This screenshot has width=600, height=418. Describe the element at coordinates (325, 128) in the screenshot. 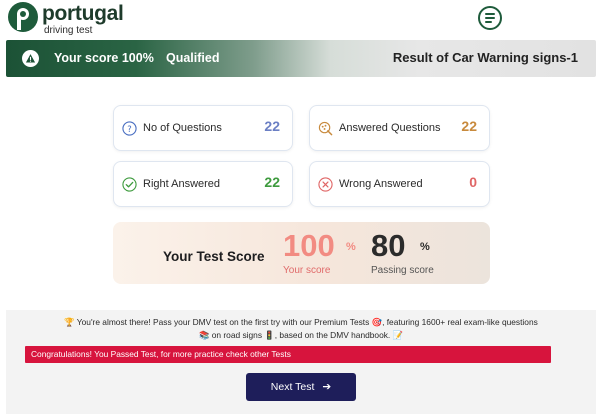

I see `answered-questions-icon` at that location.